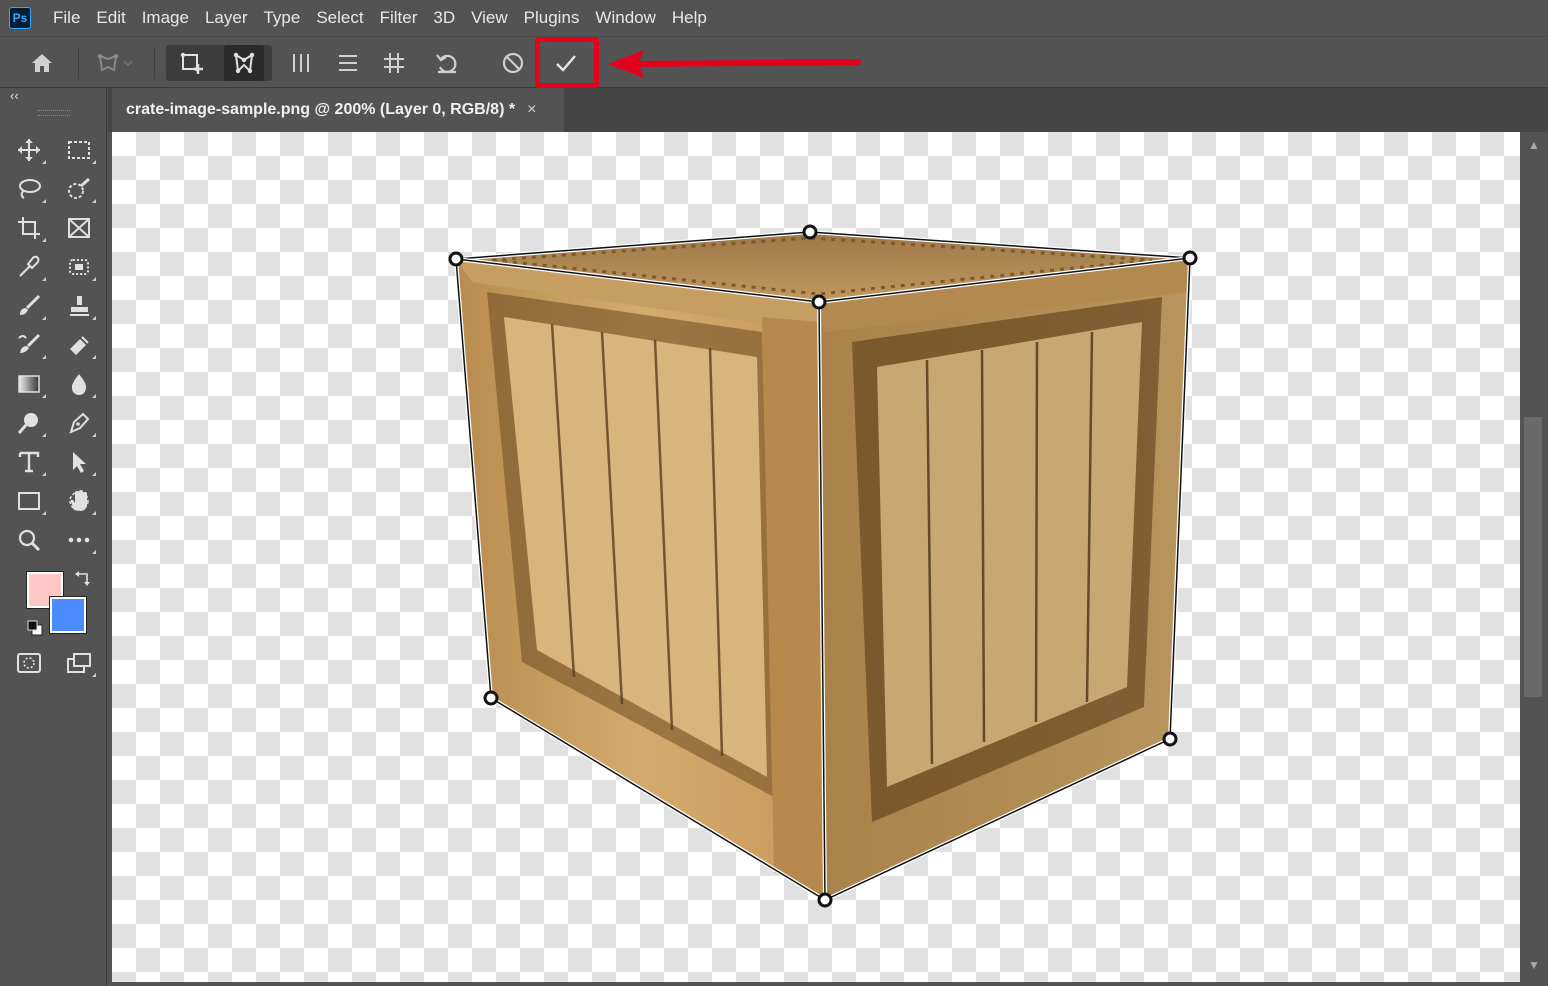 The width and height of the screenshot is (1548, 986). I want to click on vertical-scrollbar: ▲ ▼, so click(1534, 559).